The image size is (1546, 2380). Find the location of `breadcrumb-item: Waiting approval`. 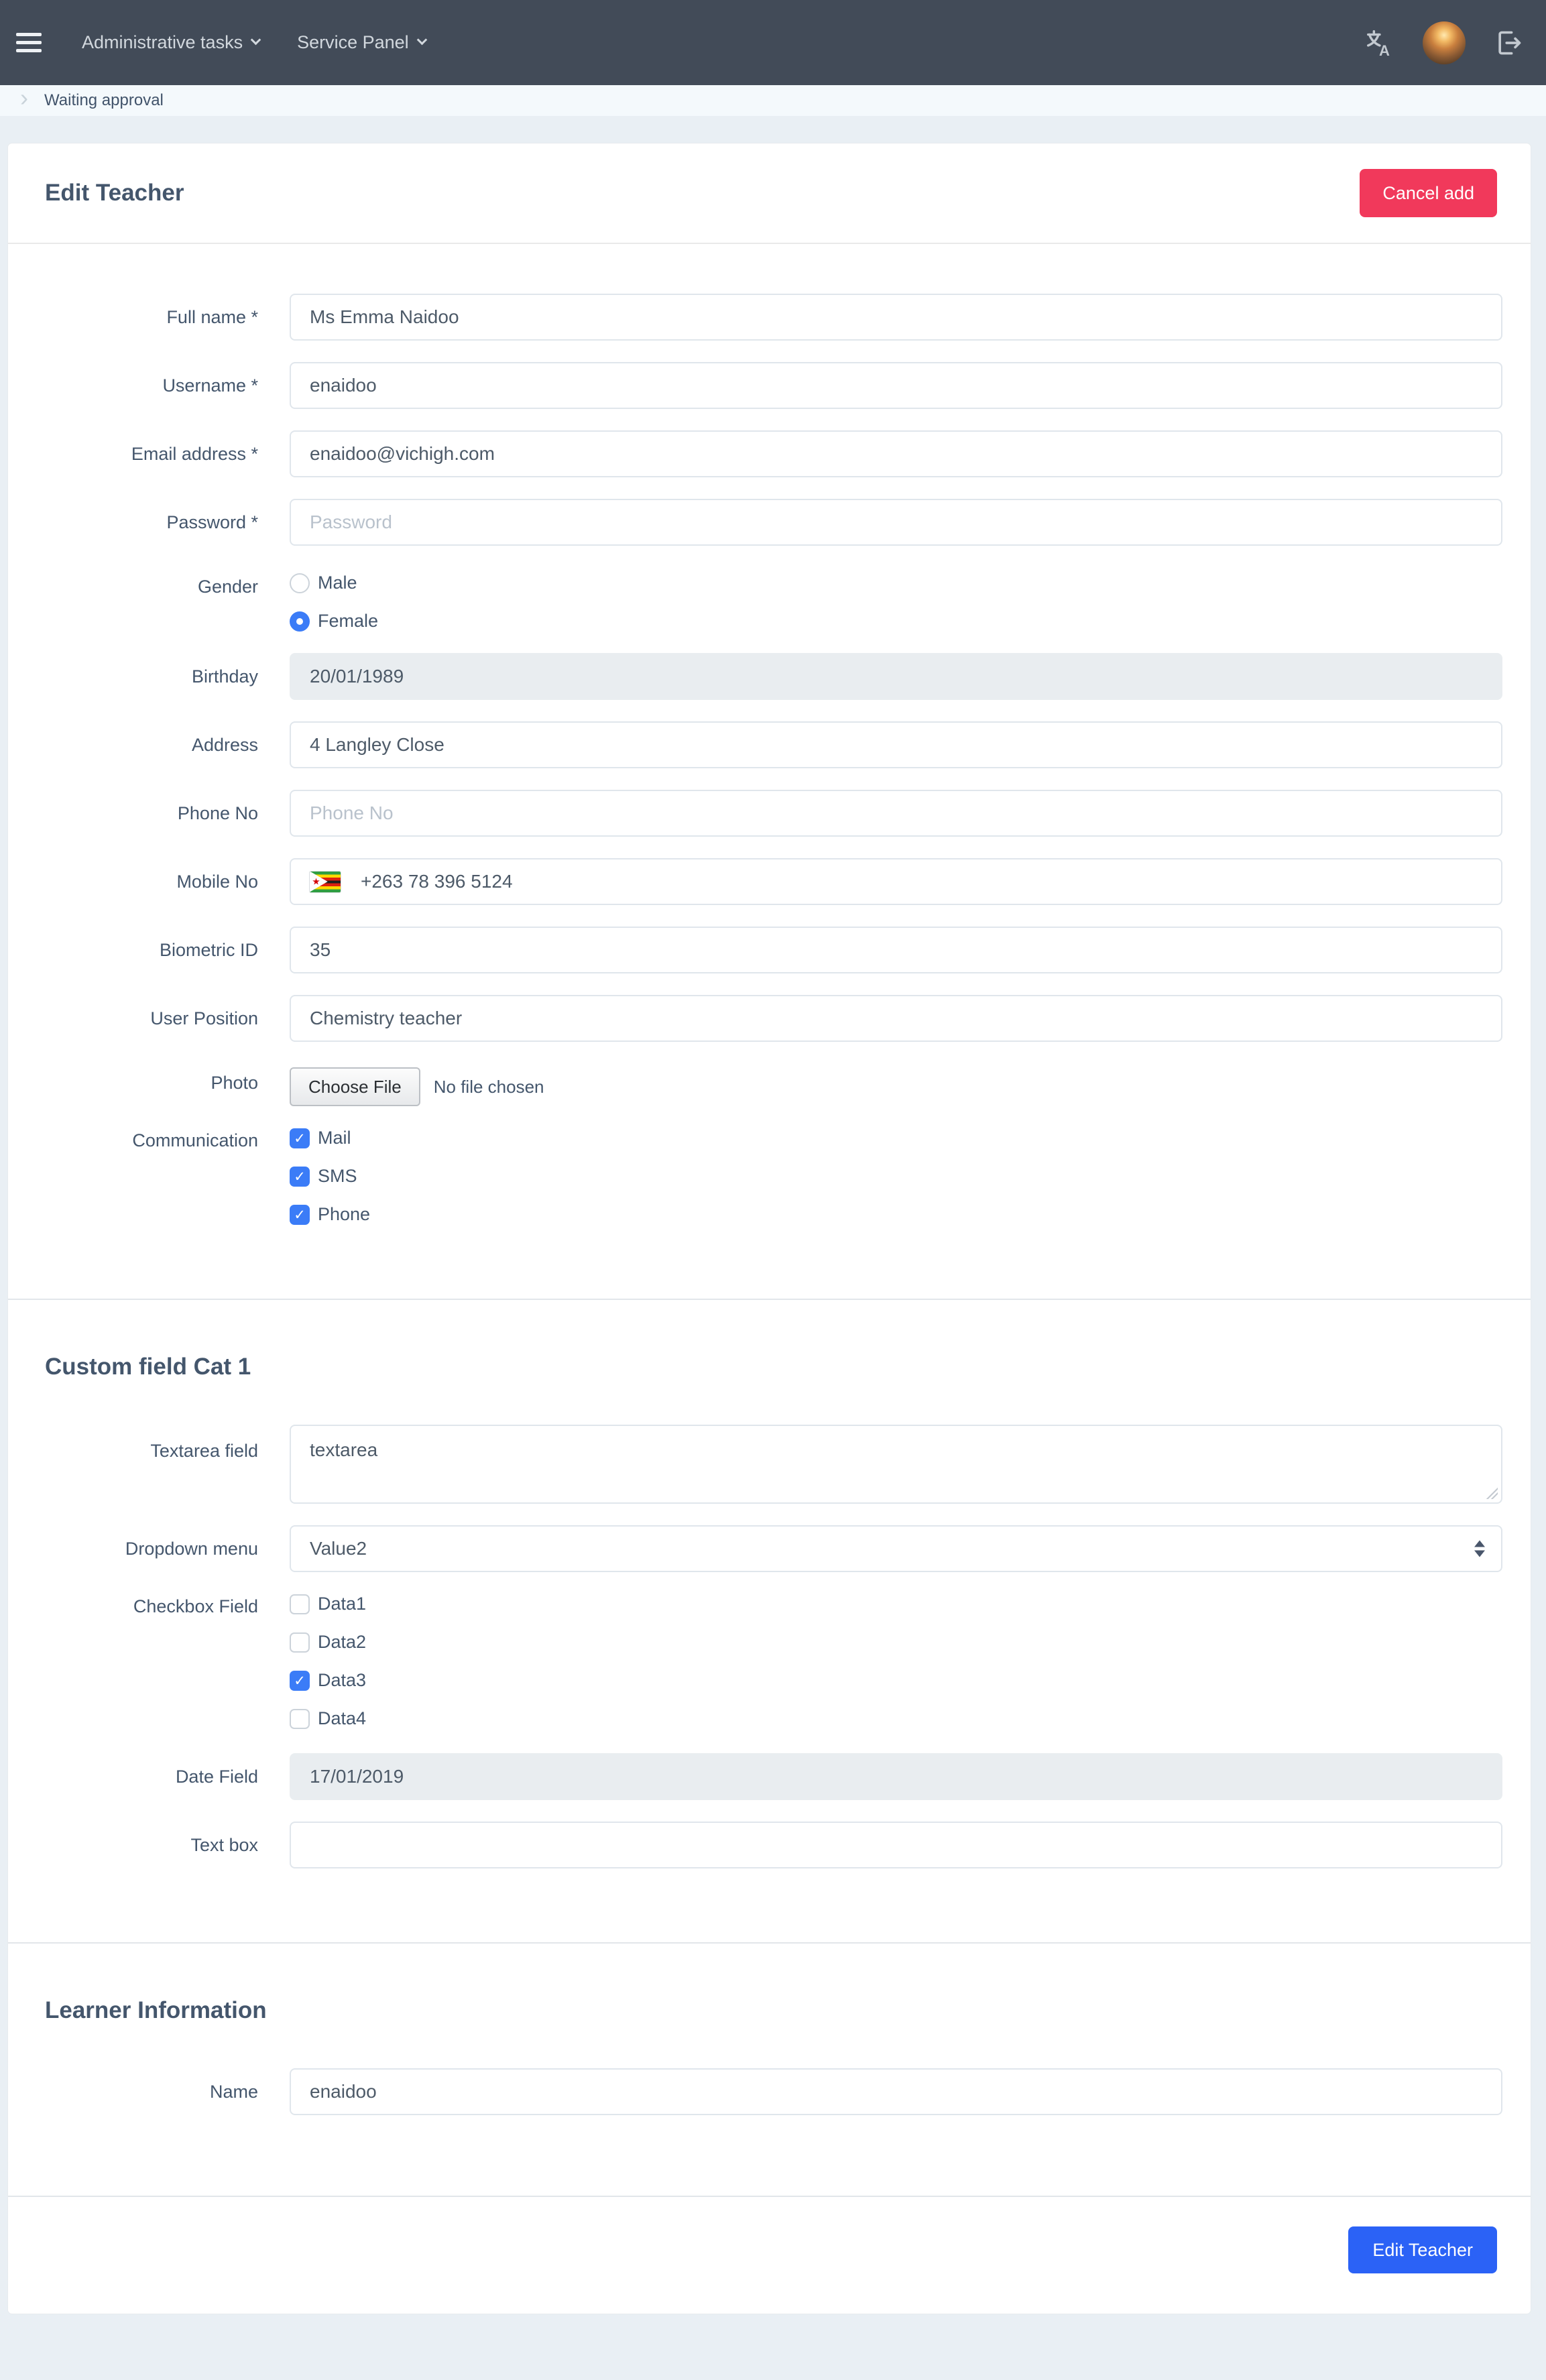

breadcrumb-item: Waiting approval is located at coordinates (104, 100).